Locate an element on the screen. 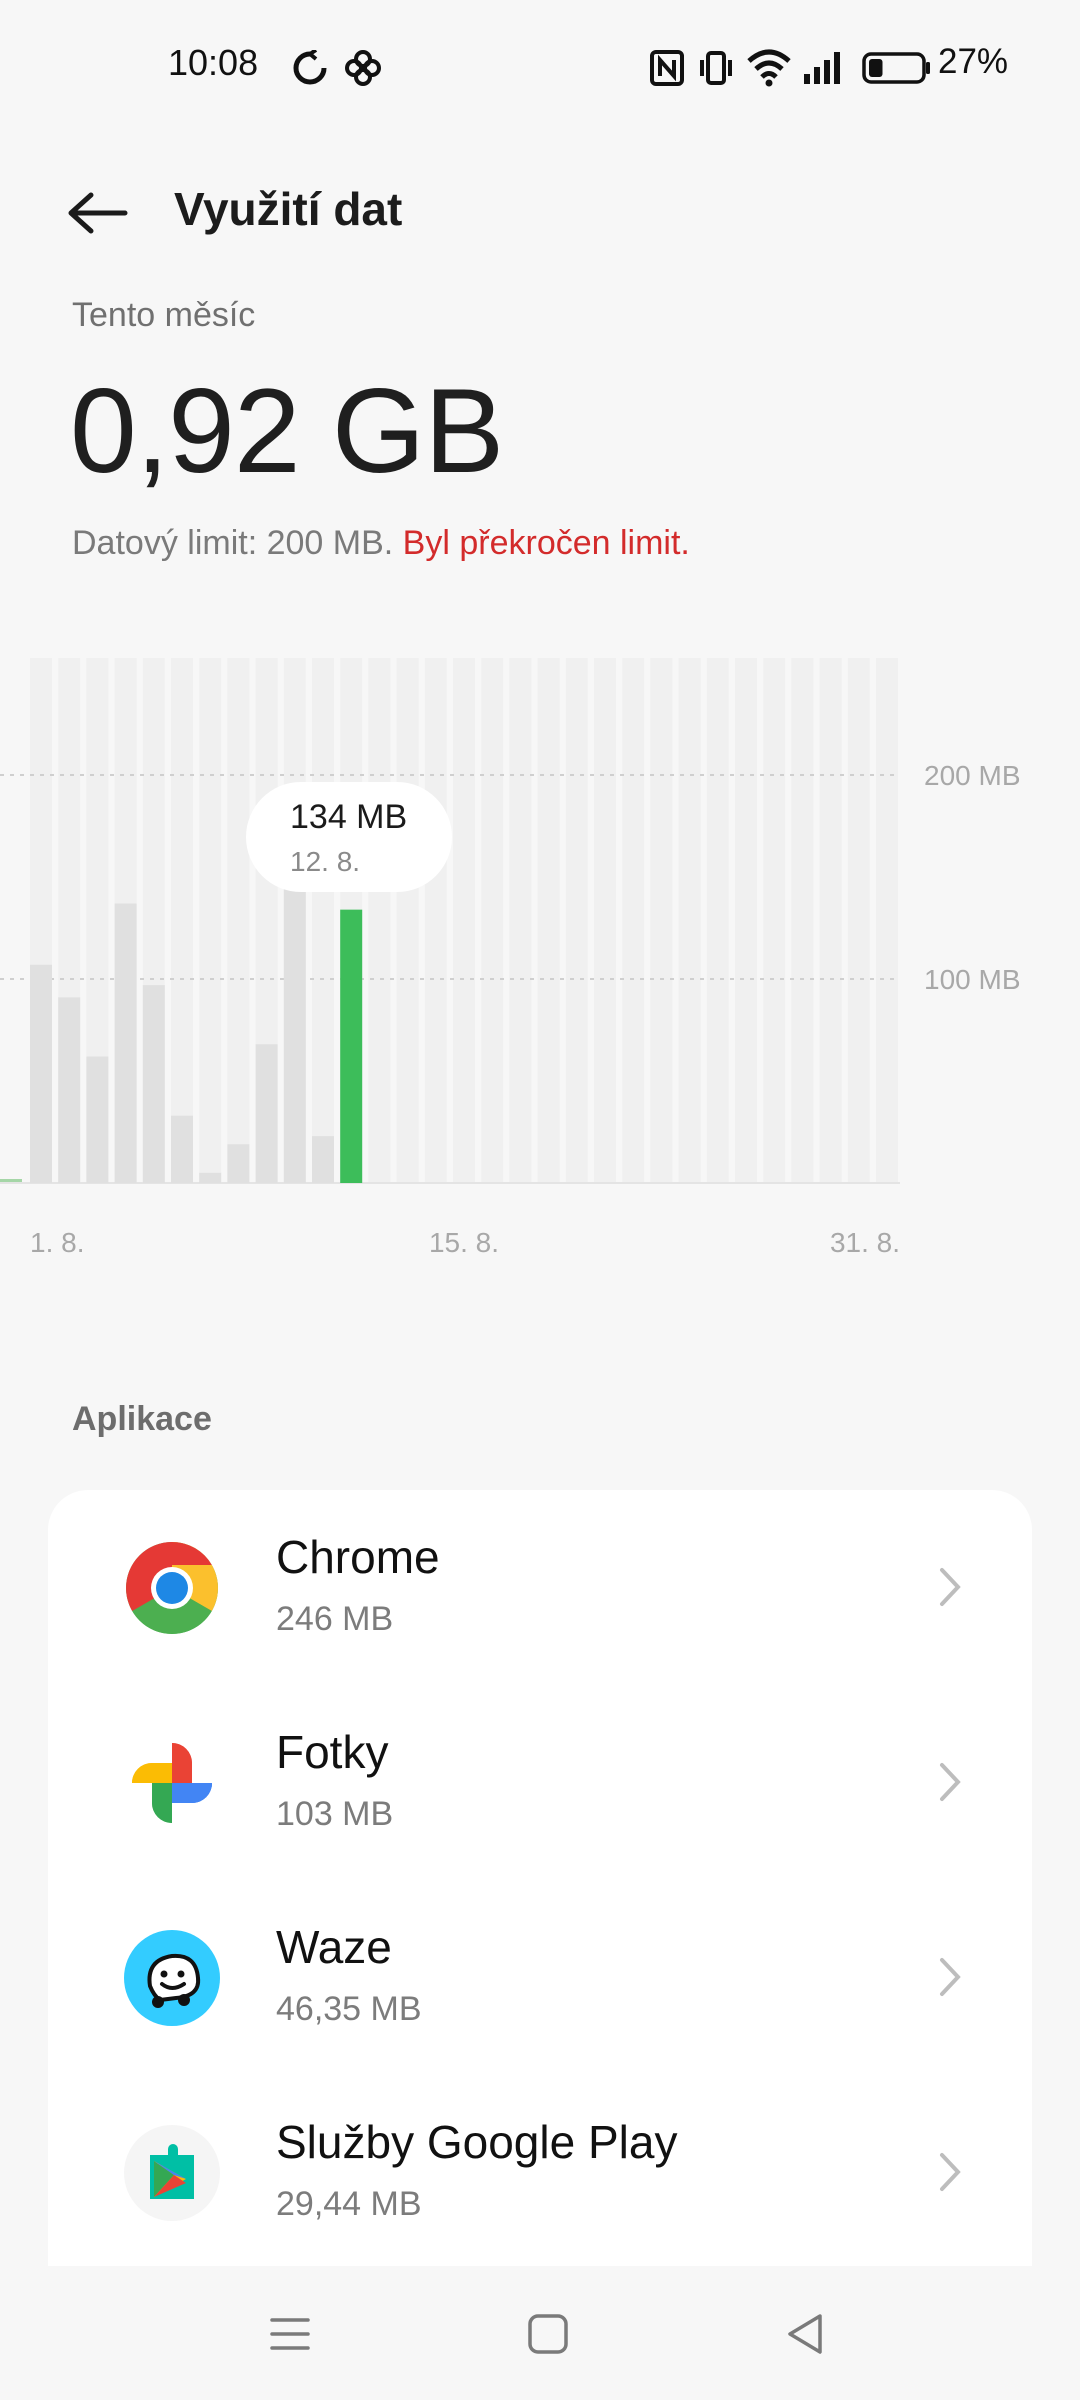 Image resolution: width=1080 pixels, height=2400 pixels. nfc-icon is located at coordinates (667, 68).